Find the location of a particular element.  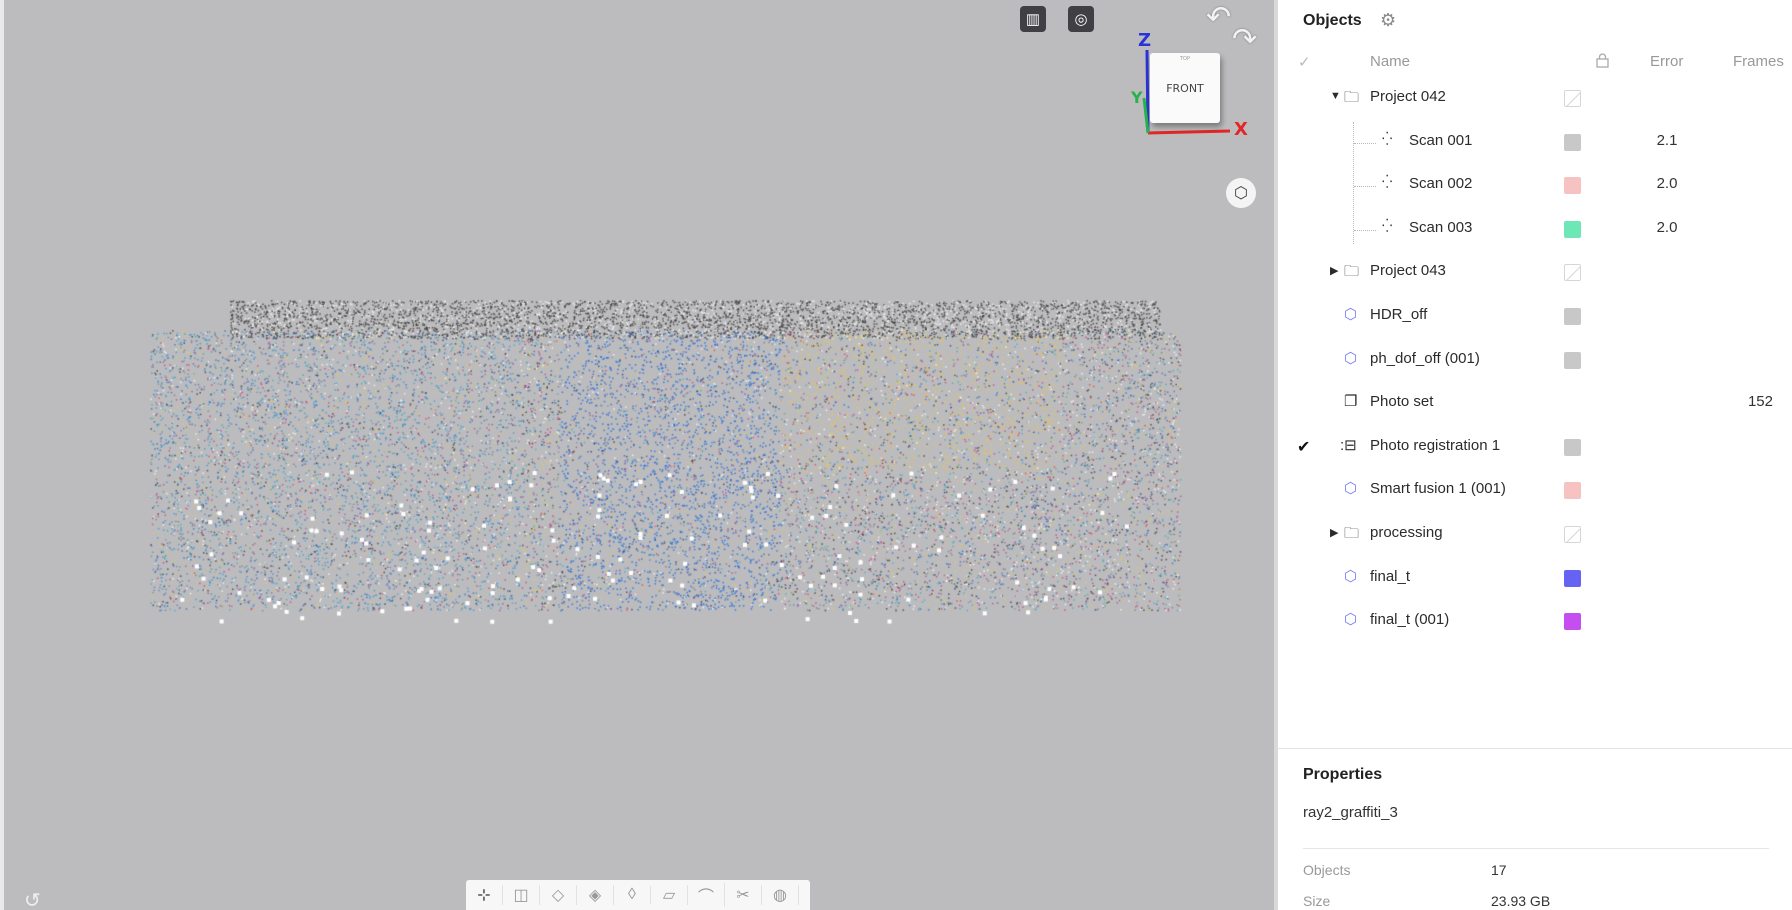

photo-set-icon: ❐ is located at coordinates (1351, 402).